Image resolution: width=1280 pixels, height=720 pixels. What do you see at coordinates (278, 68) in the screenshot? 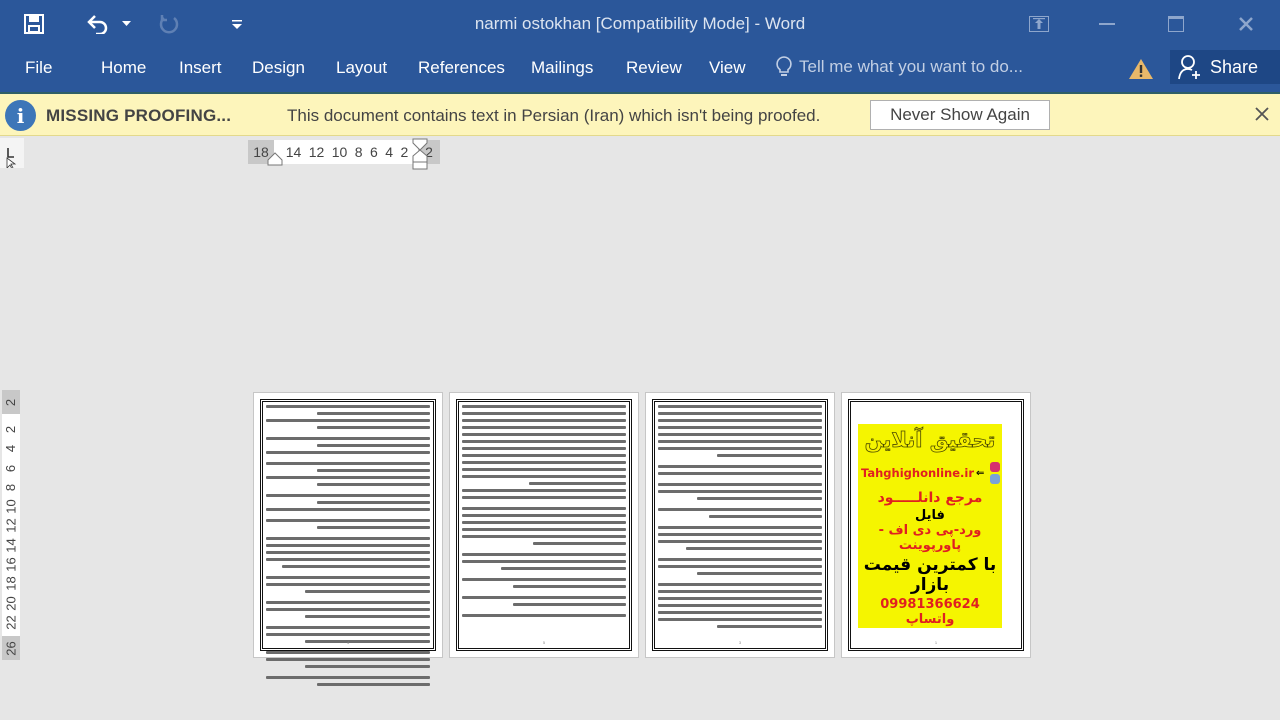
I see `tab-design: Design` at bounding box center [278, 68].